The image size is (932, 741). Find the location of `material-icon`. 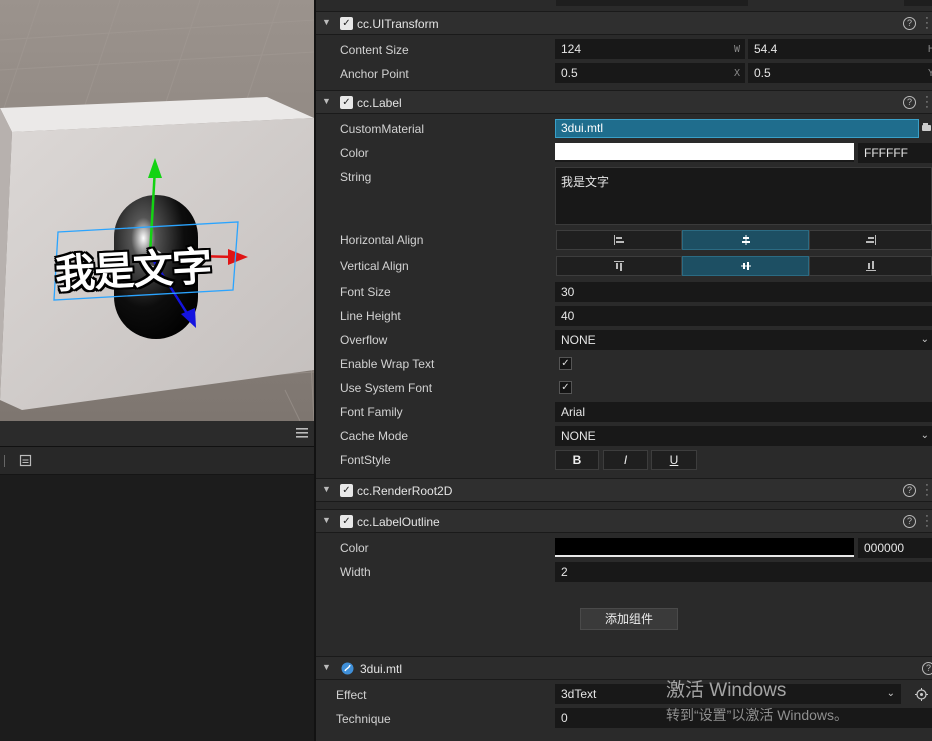

material-icon is located at coordinates (347, 668).